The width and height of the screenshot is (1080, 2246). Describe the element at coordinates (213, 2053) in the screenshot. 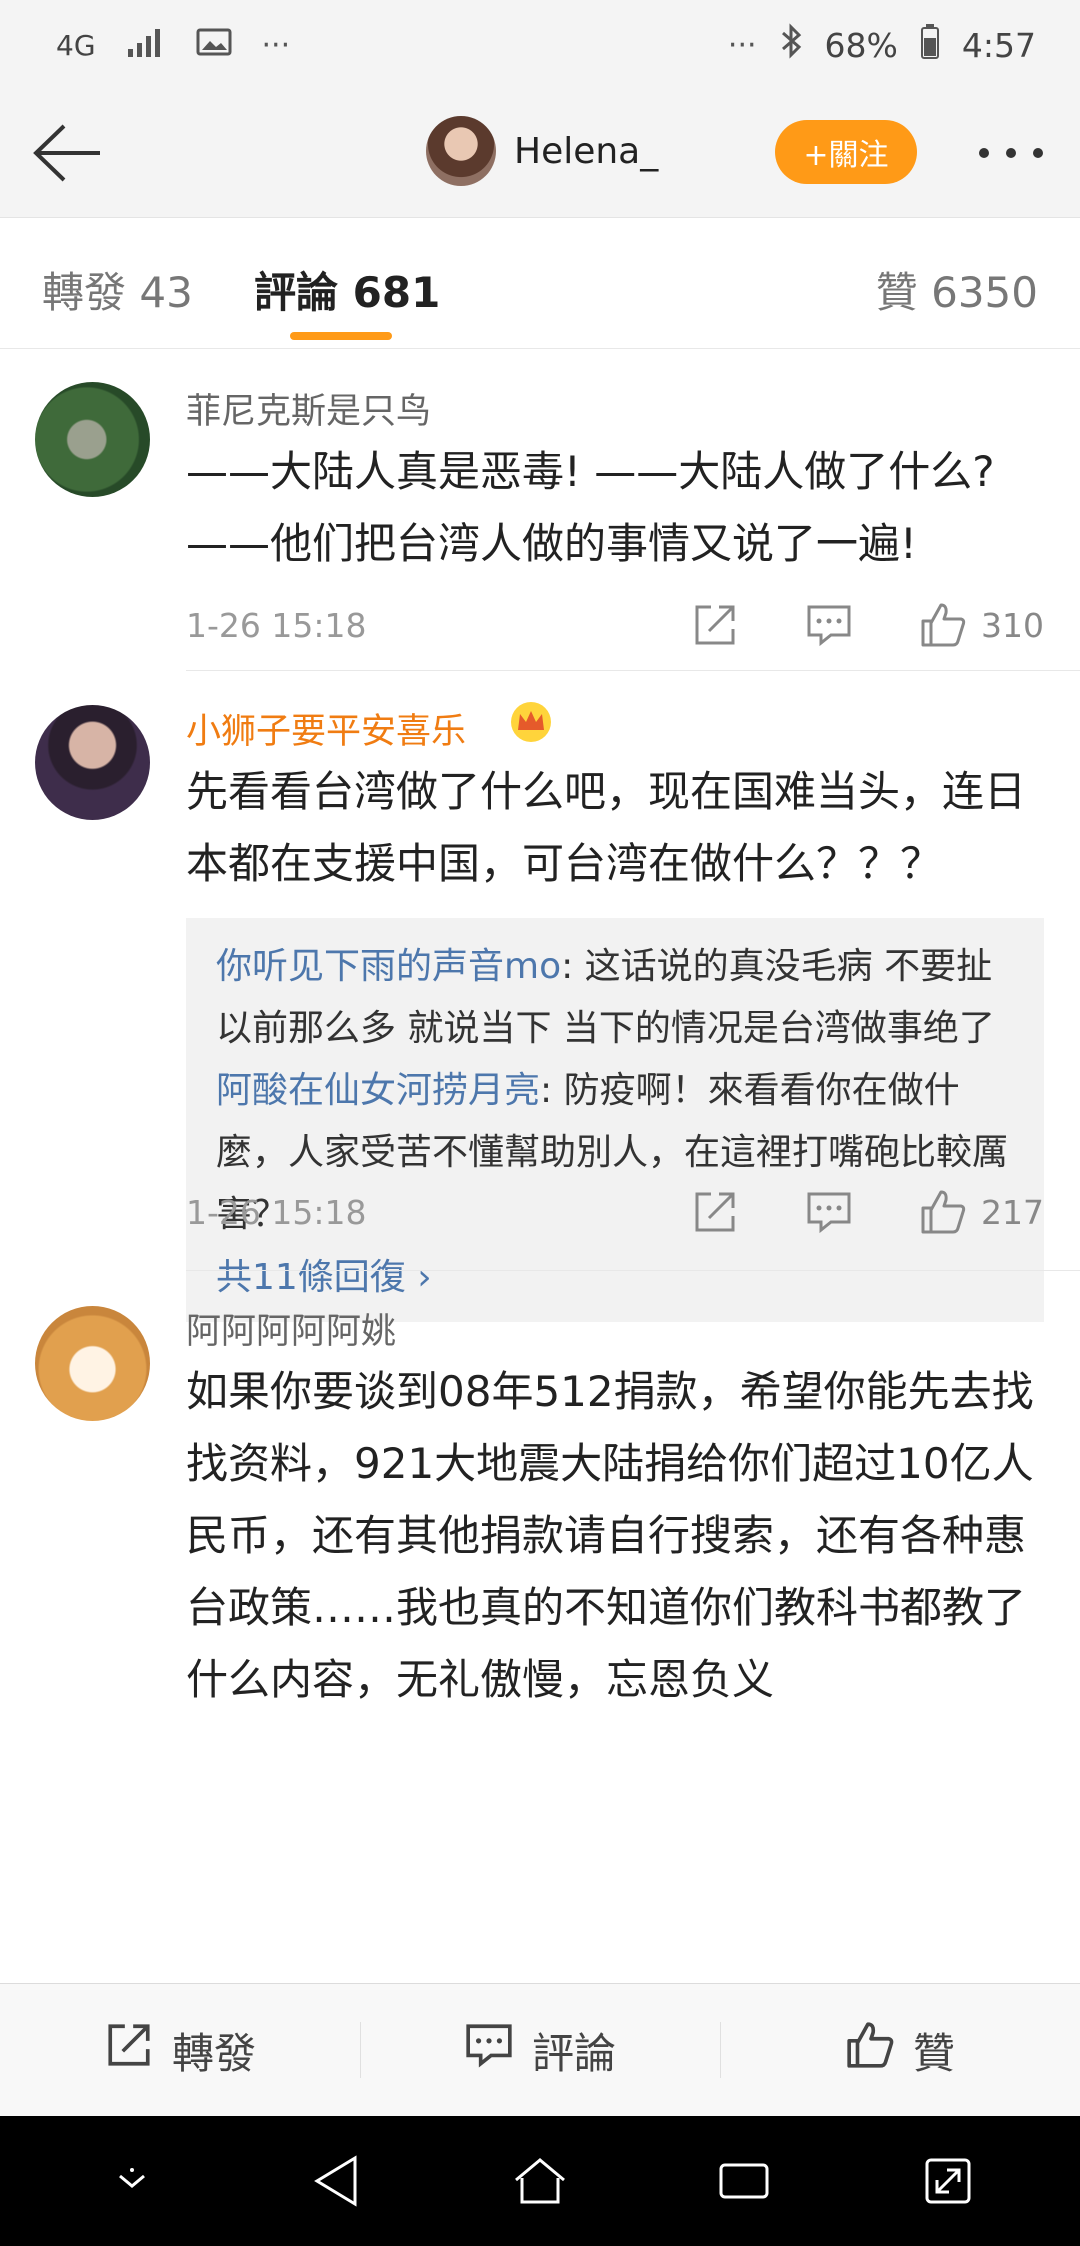

I see `repost-label: 轉發` at that location.